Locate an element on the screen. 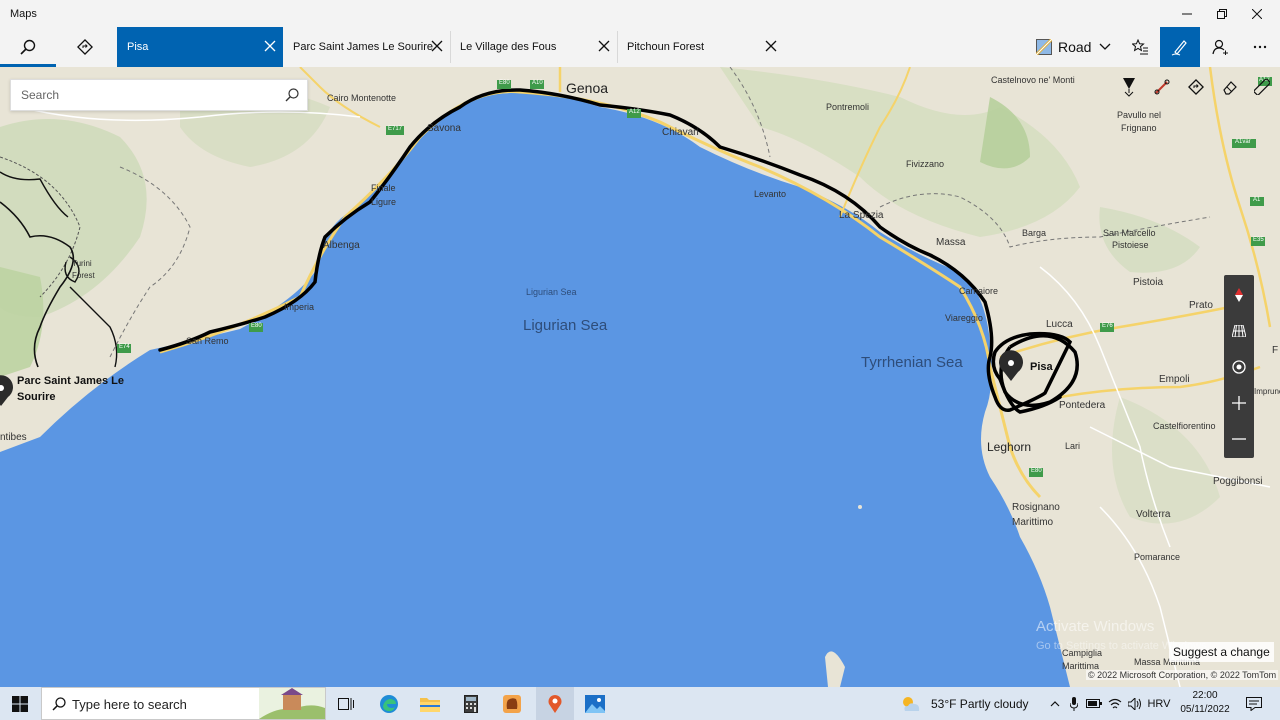 The width and height of the screenshot is (1280, 720). microphone-indicator is located at coordinates (1074, 703).